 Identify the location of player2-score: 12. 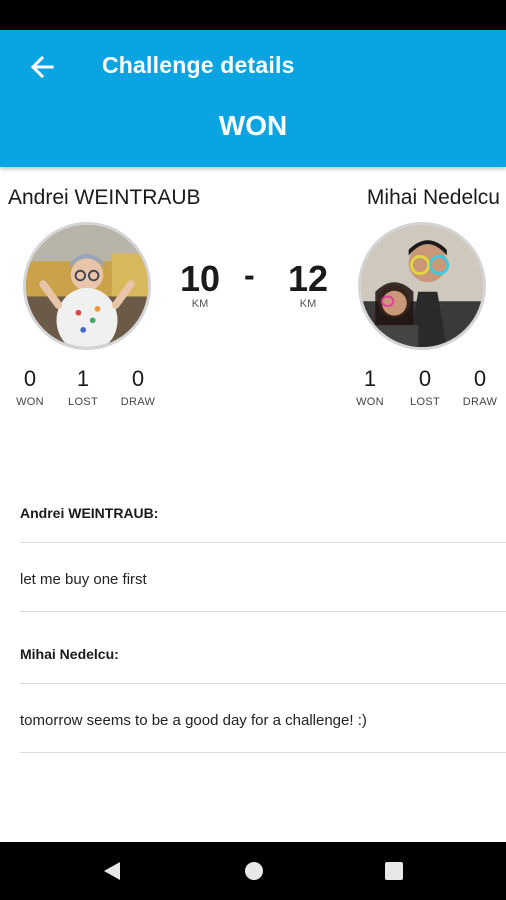
(308, 278).